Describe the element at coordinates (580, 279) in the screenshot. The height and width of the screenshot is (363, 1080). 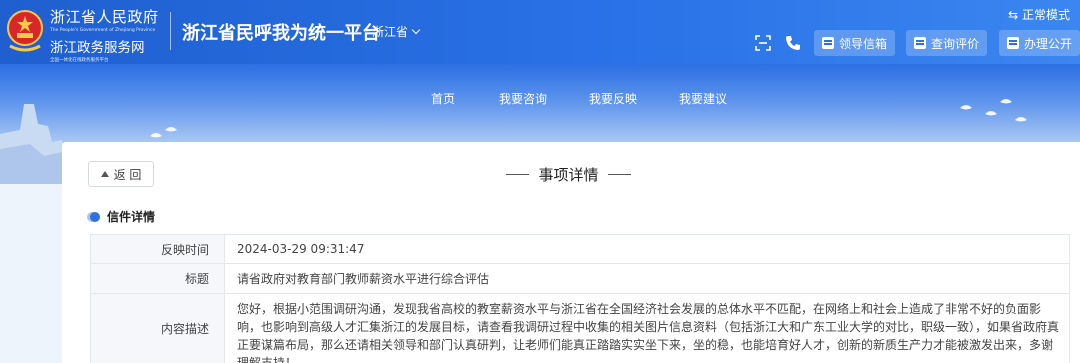
I see `table-row: 标题 请省政府对教育部门教师薪资水平进行综合评估` at that location.